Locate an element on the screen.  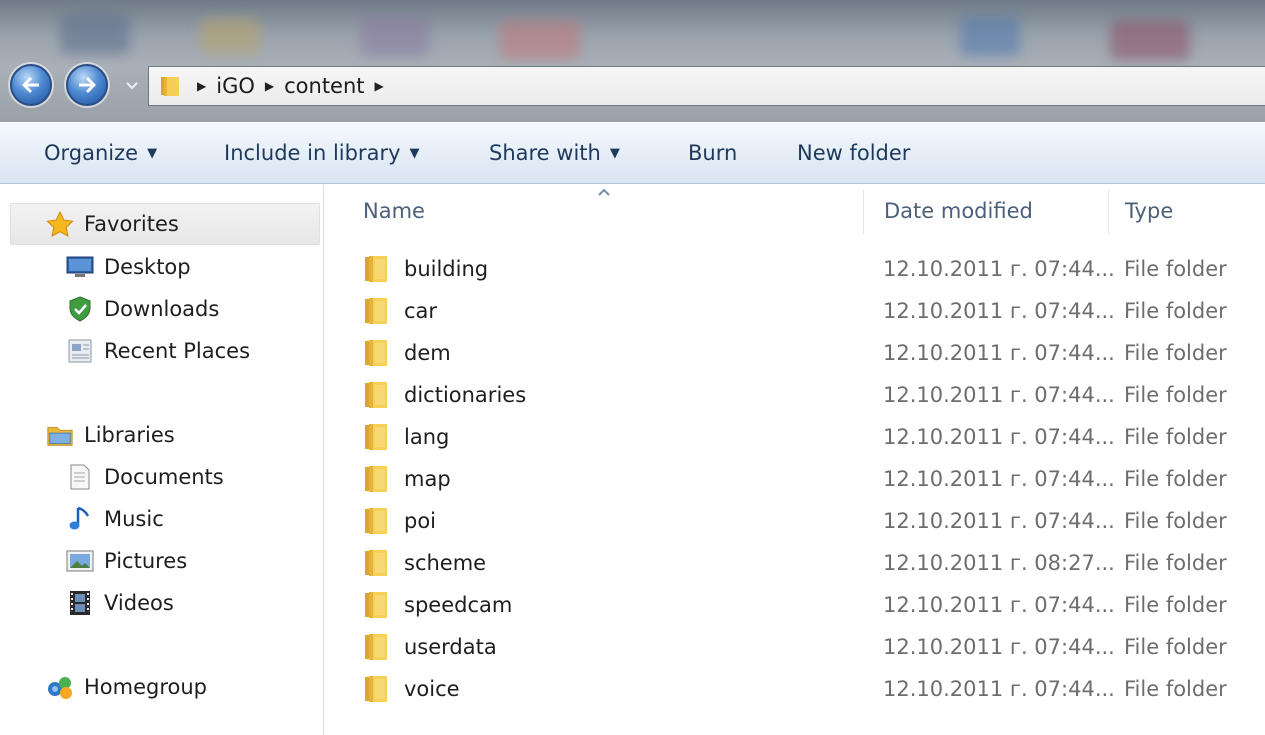
recent-pages-dropdown is located at coordinates (132, 86).